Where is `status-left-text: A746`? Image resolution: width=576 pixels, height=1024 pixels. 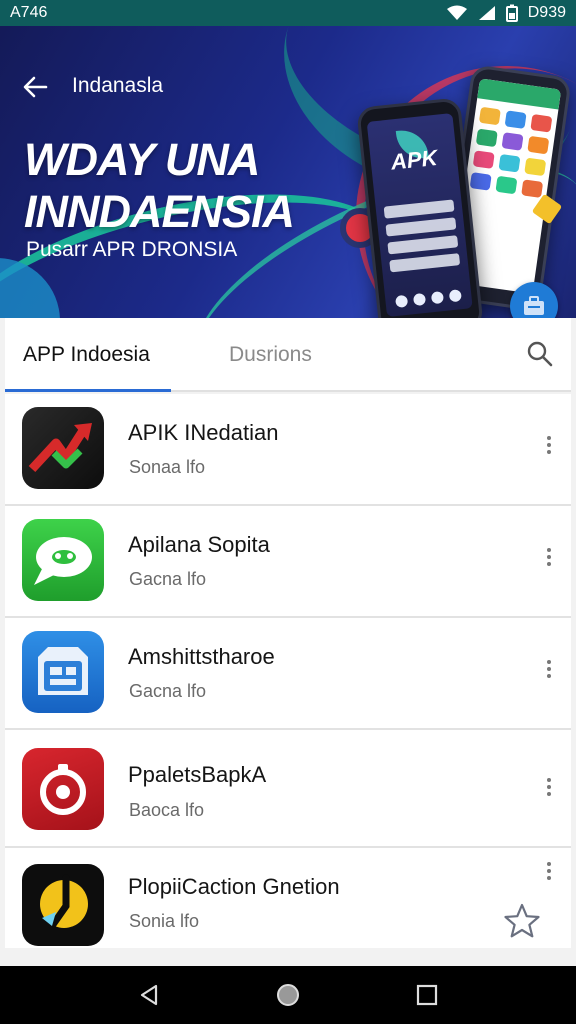
status-left-text: A746 is located at coordinates (29, 12).